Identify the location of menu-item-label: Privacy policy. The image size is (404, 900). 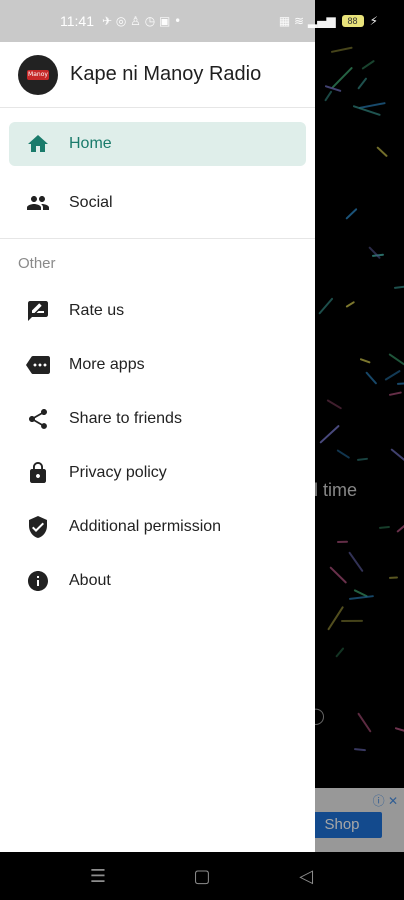
(118, 472).